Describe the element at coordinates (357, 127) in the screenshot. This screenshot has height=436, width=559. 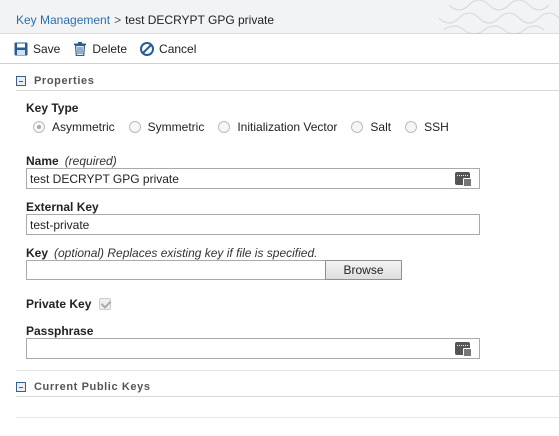
I see `radio-button-salt` at that location.